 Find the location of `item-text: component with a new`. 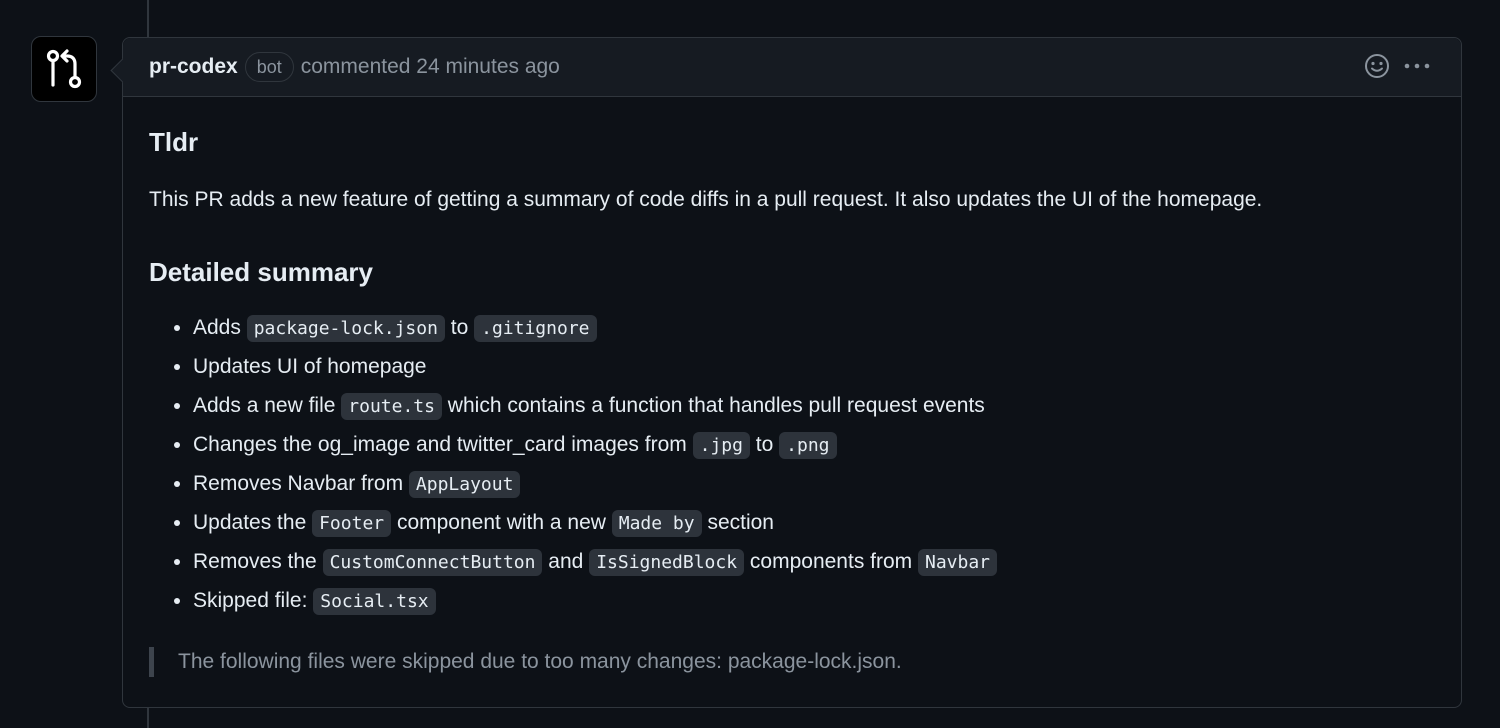

item-text: component with a new is located at coordinates (501, 522).